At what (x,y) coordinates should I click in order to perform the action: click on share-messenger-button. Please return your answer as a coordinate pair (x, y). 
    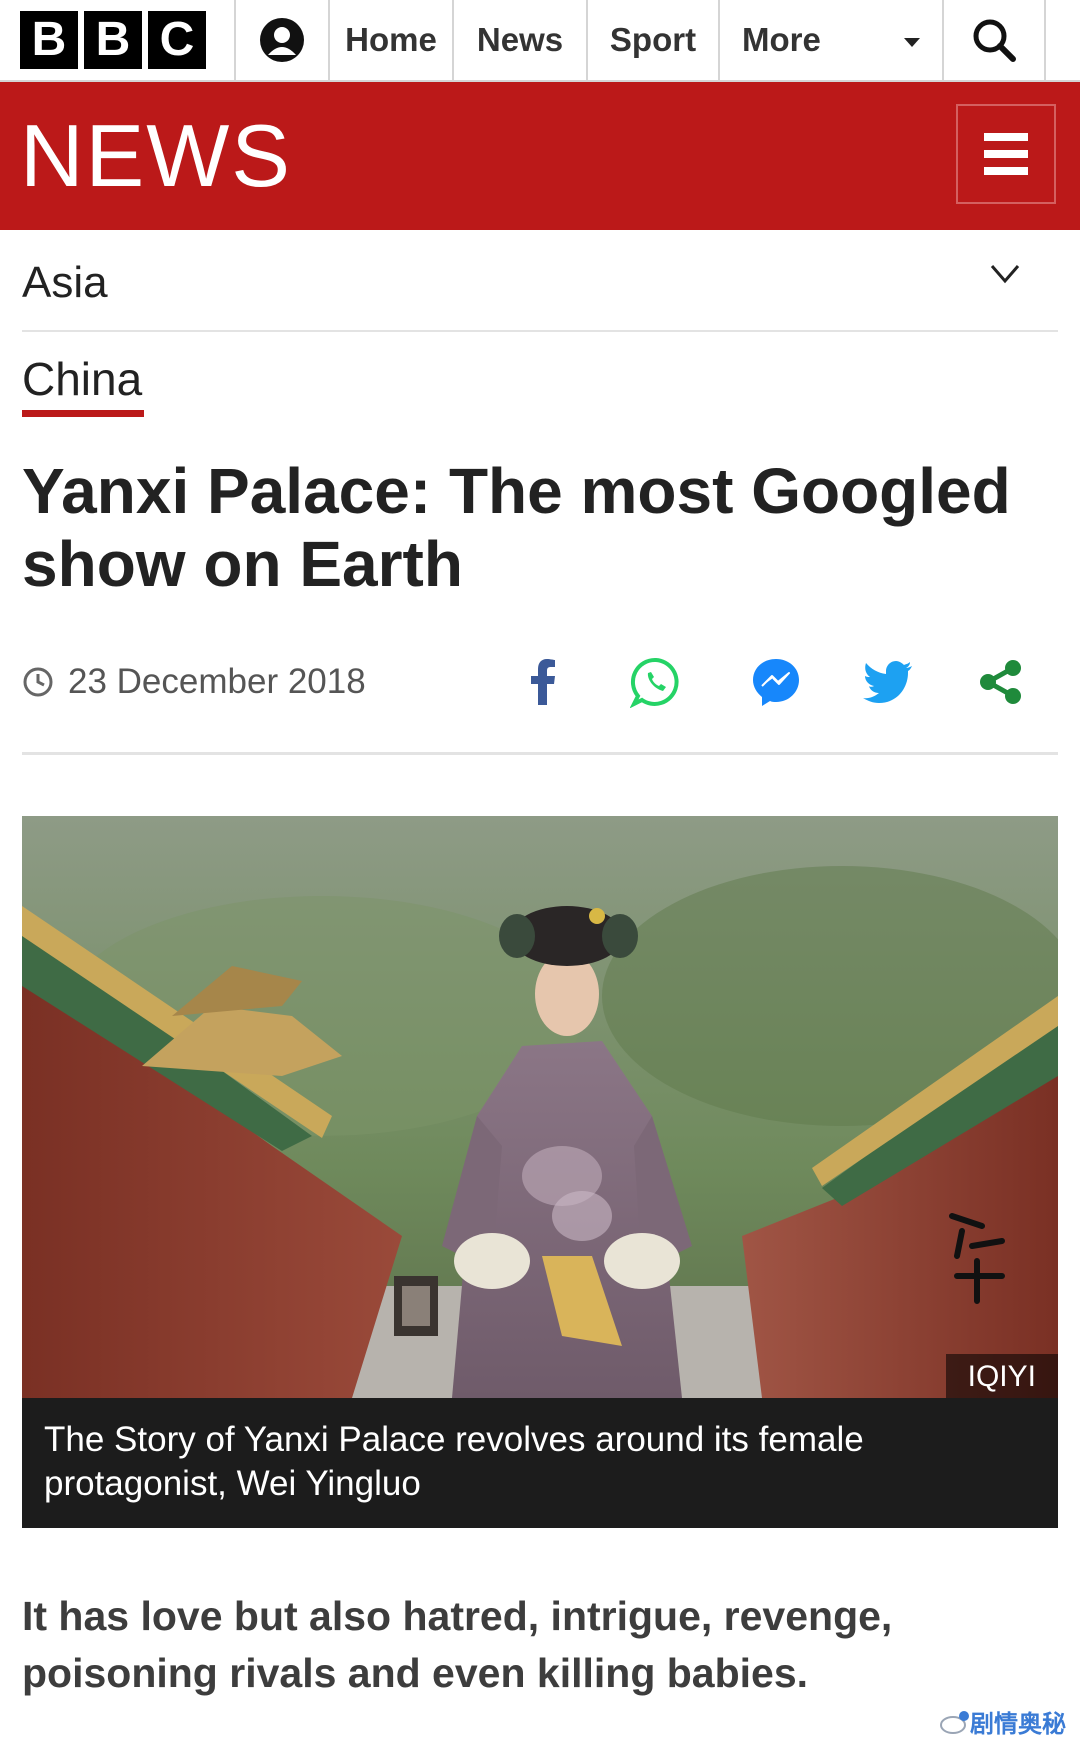
    Looking at the image, I should click on (776, 682).